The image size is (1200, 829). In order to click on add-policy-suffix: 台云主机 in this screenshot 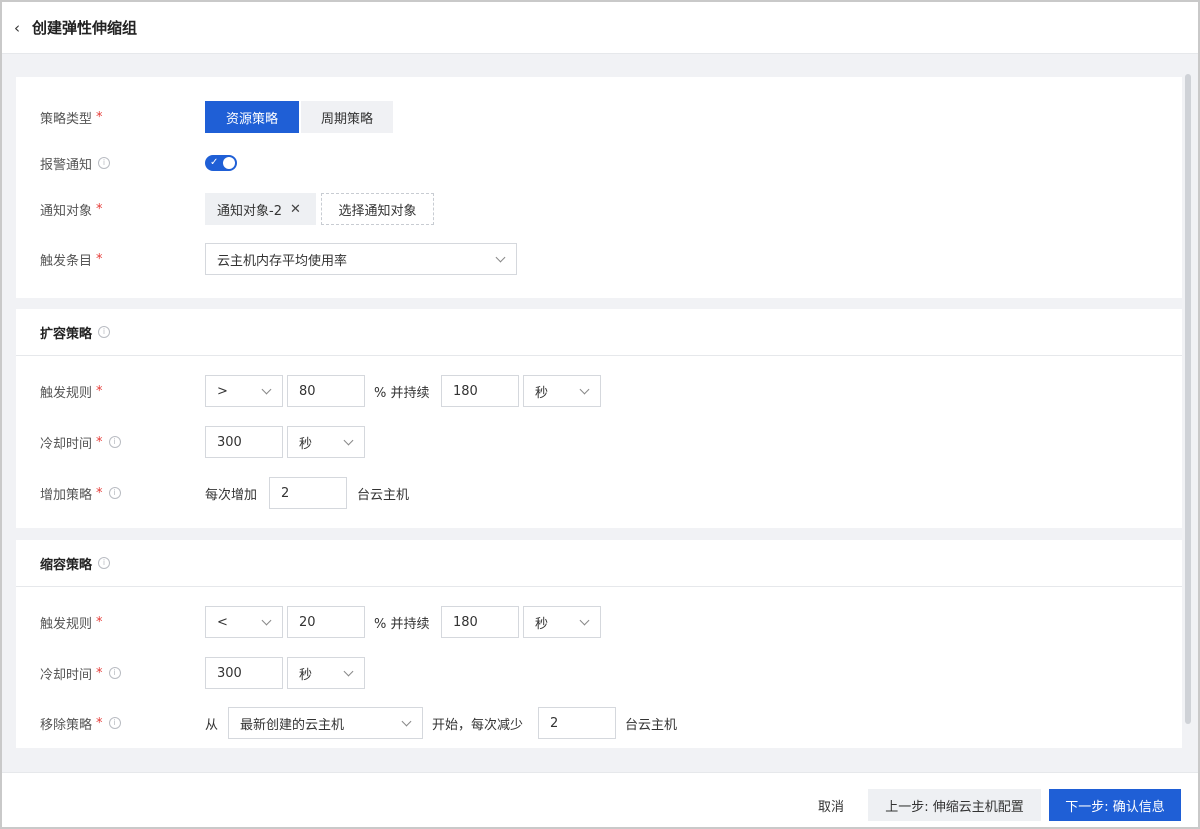, I will do `click(383, 495)`.